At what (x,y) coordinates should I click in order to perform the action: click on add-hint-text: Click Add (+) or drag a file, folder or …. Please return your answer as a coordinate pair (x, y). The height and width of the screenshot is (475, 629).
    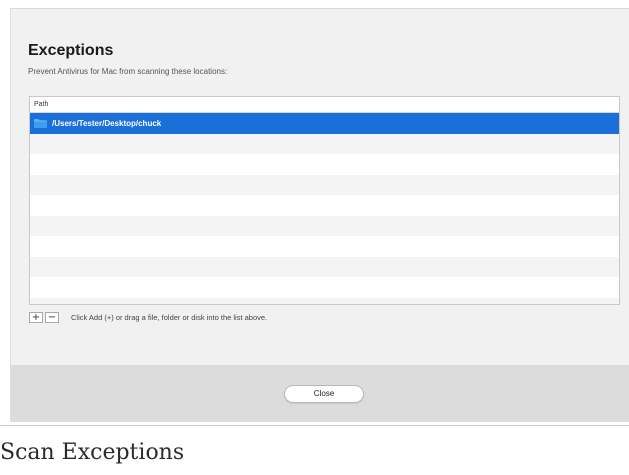
    Looking at the image, I should click on (169, 317).